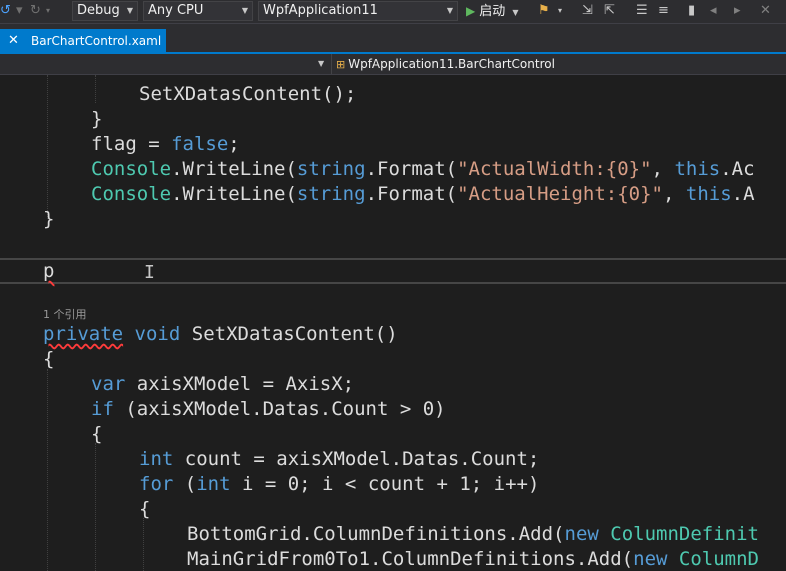 The height and width of the screenshot is (571, 786). Describe the element at coordinates (765, 11) in the screenshot. I see `clear-bookmarks-icon: ✕` at that location.